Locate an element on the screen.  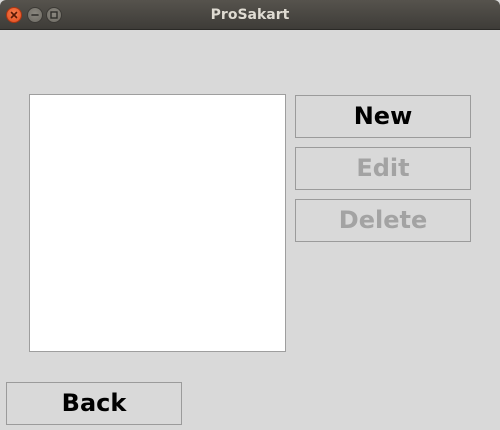
new-button: New is located at coordinates (383, 116).